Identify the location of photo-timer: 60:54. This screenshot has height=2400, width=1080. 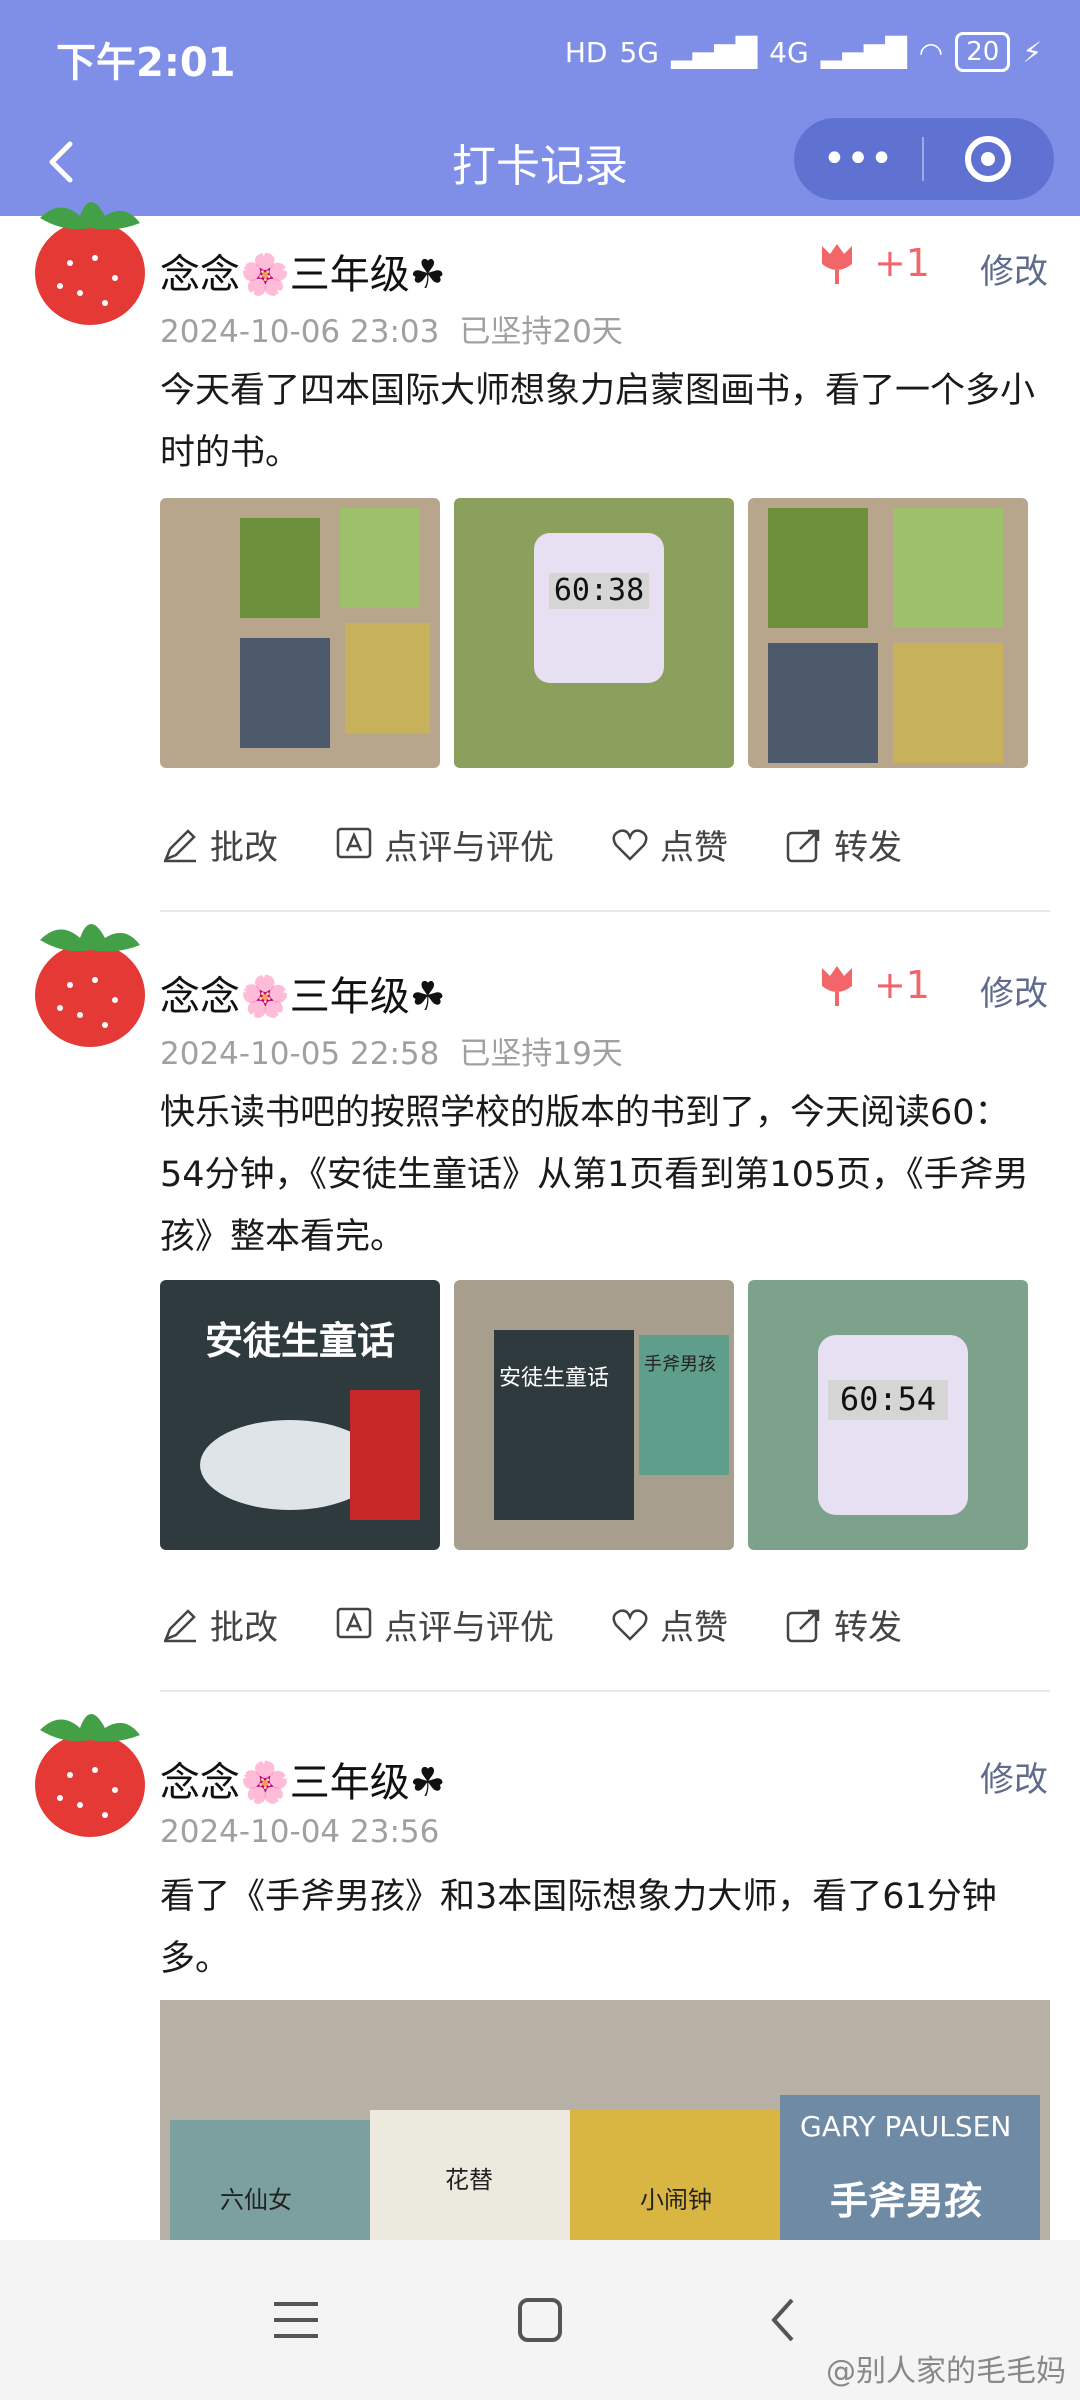
(888, 1415).